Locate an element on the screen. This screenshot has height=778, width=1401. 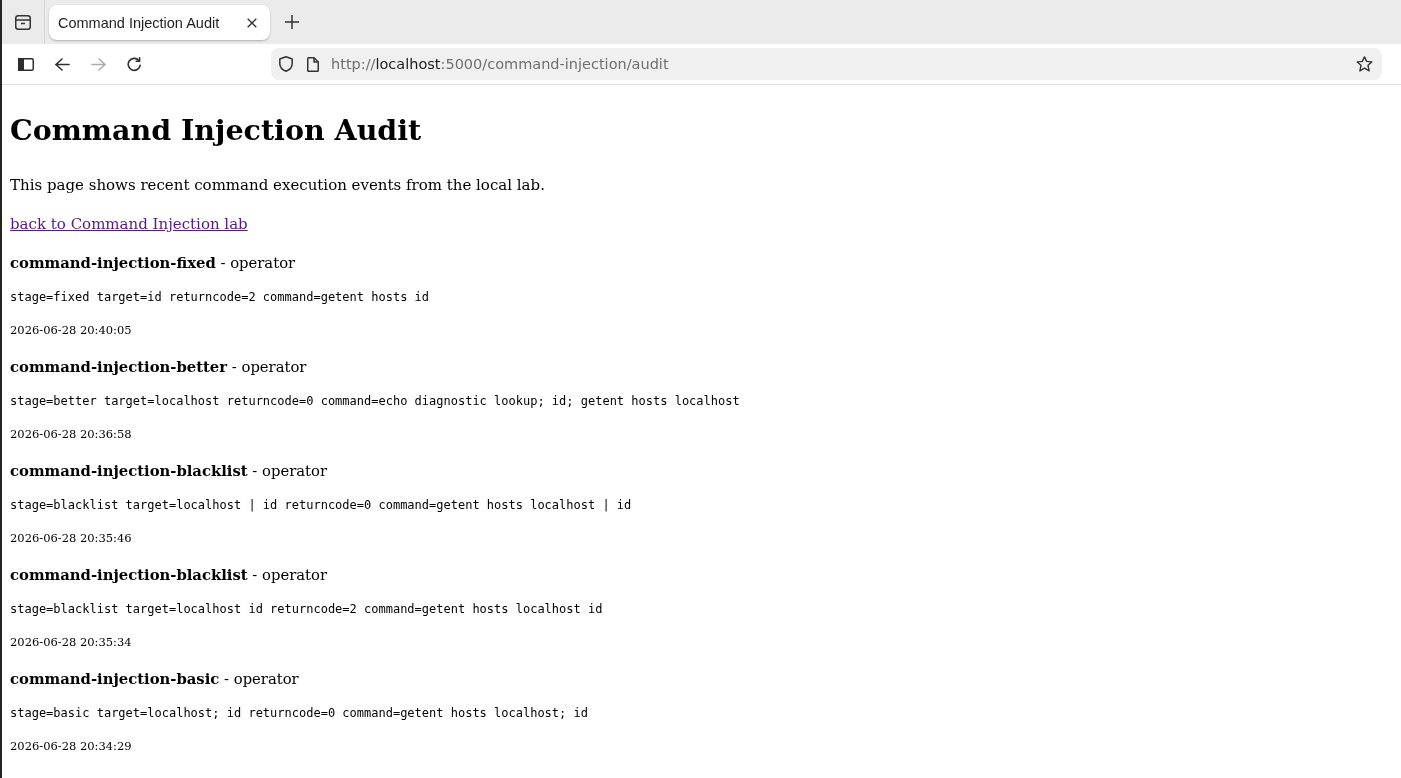
event-details: stage=basic target=localhost; id returncode=0 command=getent hosts localhost; id is located at coordinates (299, 713).